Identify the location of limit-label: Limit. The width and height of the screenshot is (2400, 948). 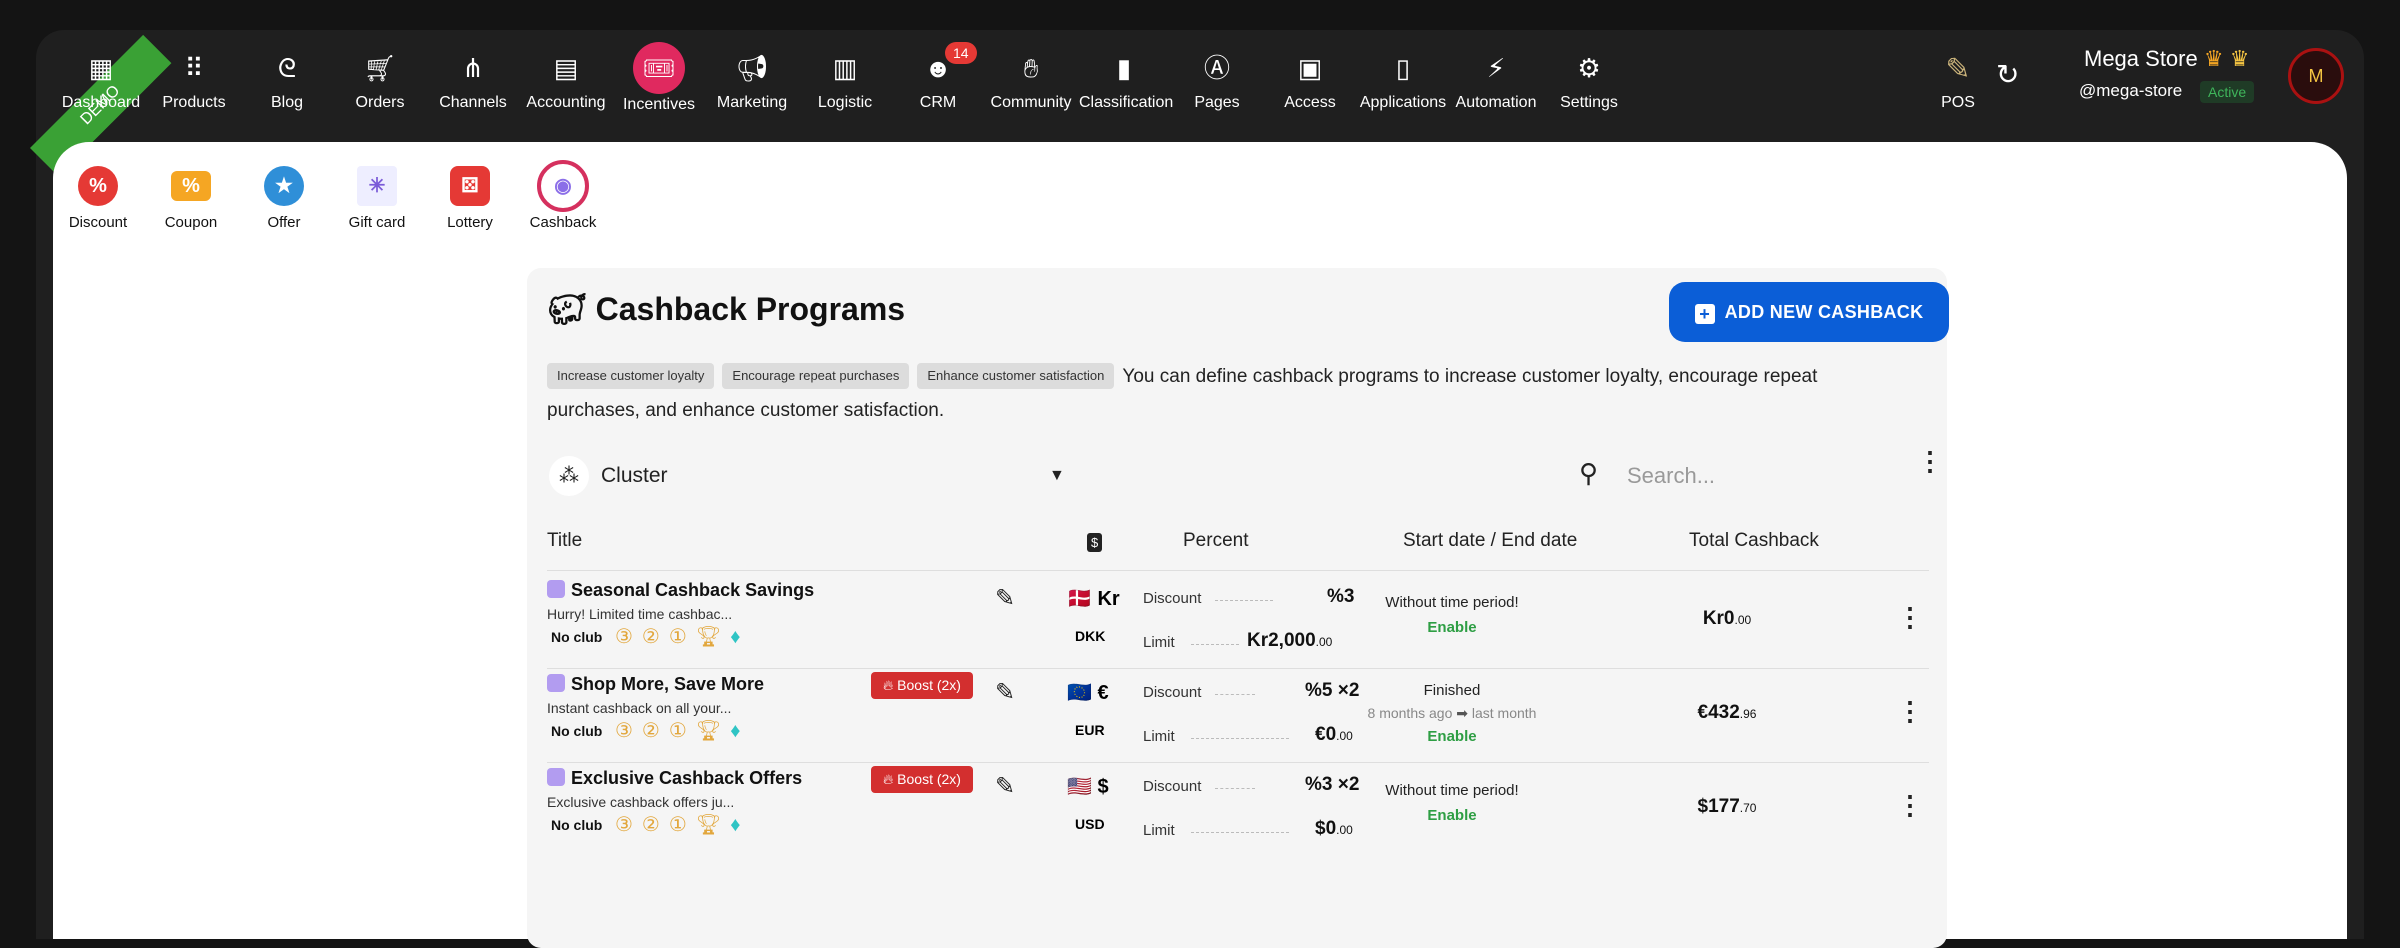
(1159, 736).